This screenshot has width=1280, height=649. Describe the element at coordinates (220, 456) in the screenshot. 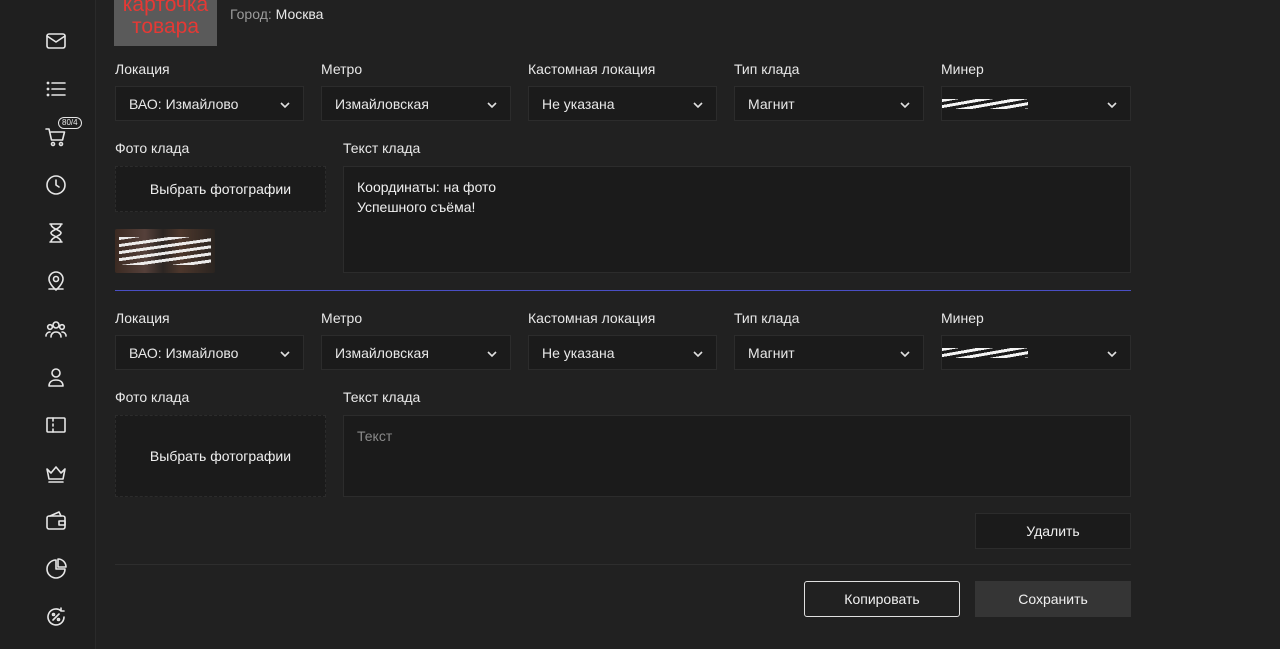

I see `form2-choose-photos-button: Выбрать фотографии` at that location.